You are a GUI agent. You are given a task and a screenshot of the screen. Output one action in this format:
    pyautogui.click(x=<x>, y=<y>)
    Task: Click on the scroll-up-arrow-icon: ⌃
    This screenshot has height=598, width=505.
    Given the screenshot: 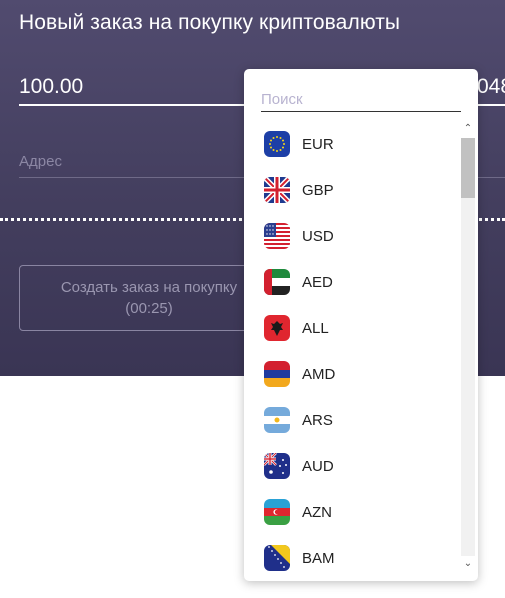 What is the action you would take?
    pyautogui.click(x=468, y=129)
    